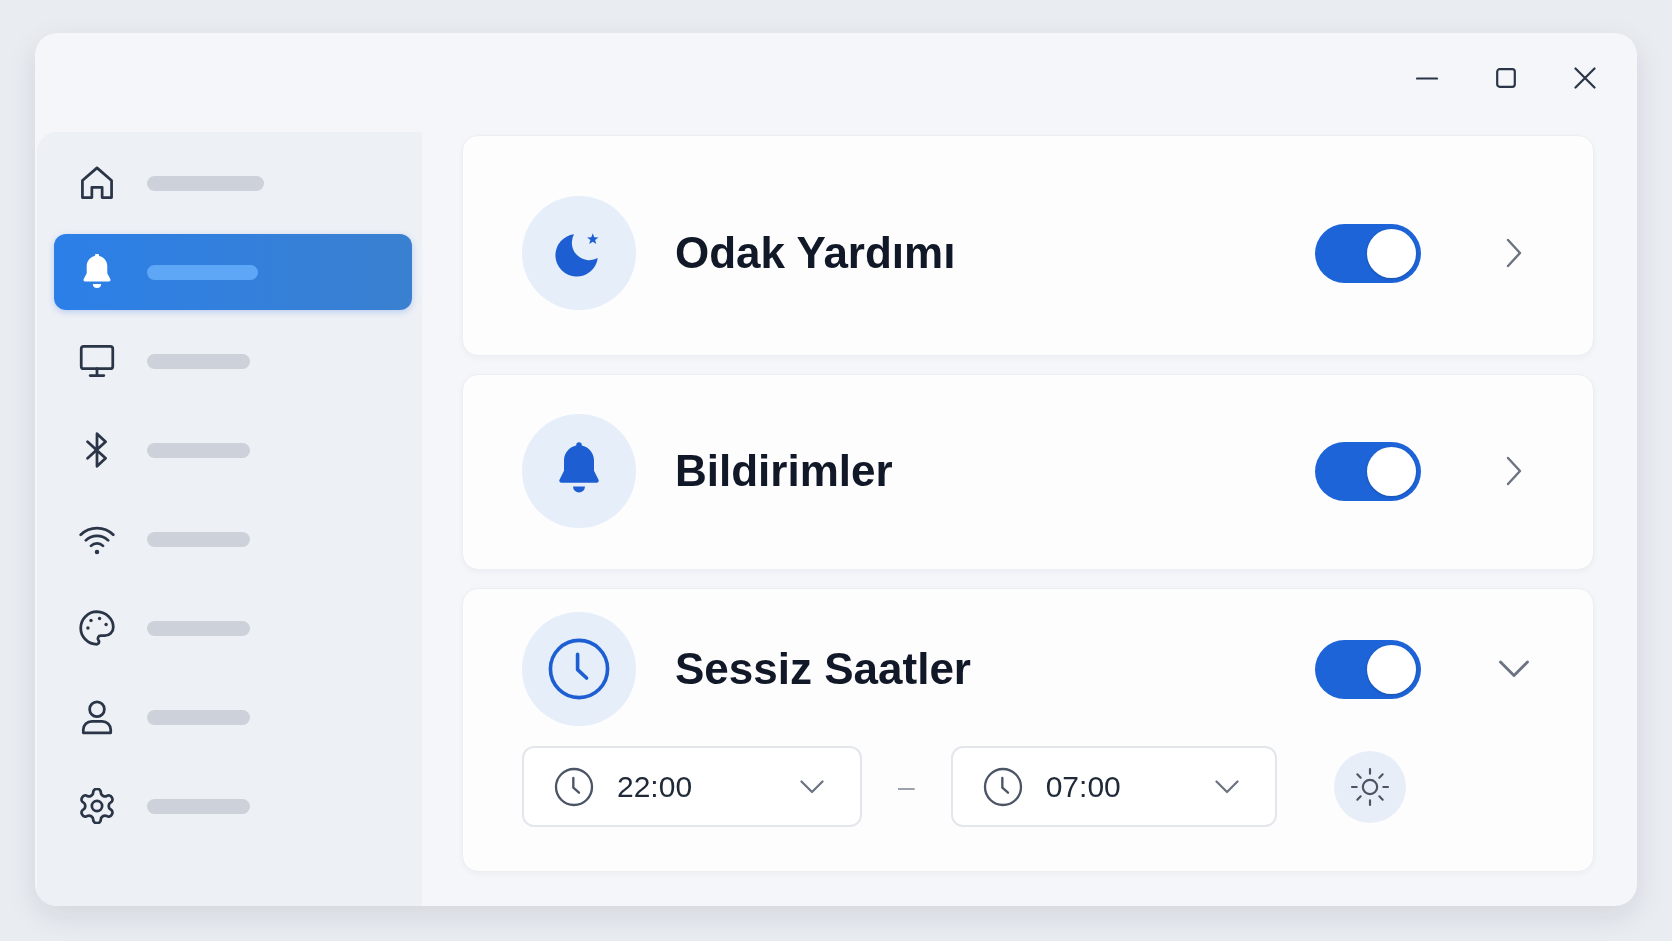 The image size is (1672, 941). Describe the element at coordinates (1506, 78) in the screenshot. I see `maximize-icon` at that location.